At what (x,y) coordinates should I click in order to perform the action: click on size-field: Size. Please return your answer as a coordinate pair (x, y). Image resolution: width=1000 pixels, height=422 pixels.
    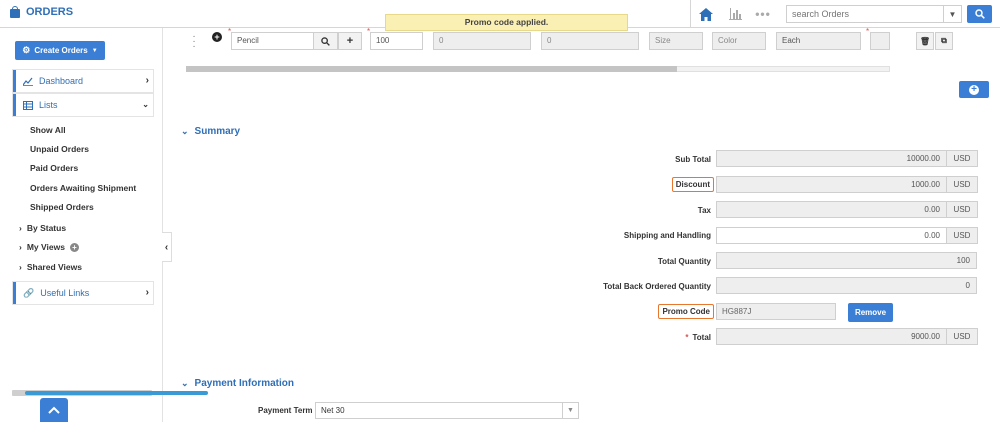
    Looking at the image, I should click on (676, 41).